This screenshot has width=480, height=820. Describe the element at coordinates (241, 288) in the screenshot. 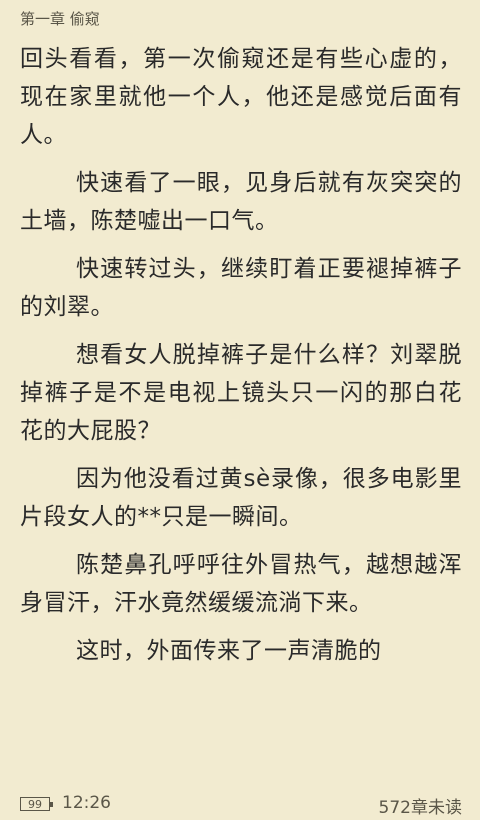

I see `paragraph-3: 快速转过头，继续盯着正要褪掉裤子的刘翠。` at that location.